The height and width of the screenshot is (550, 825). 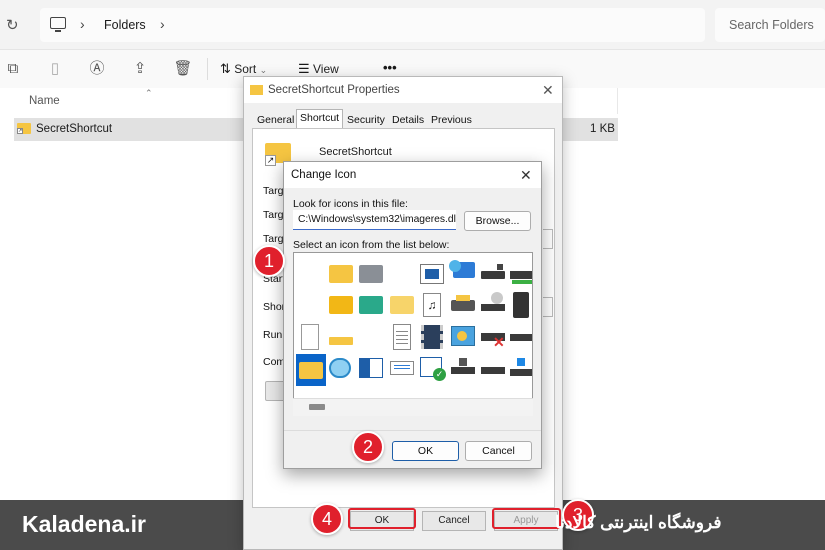 I want to click on window-icon, so click(x=371, y=368).